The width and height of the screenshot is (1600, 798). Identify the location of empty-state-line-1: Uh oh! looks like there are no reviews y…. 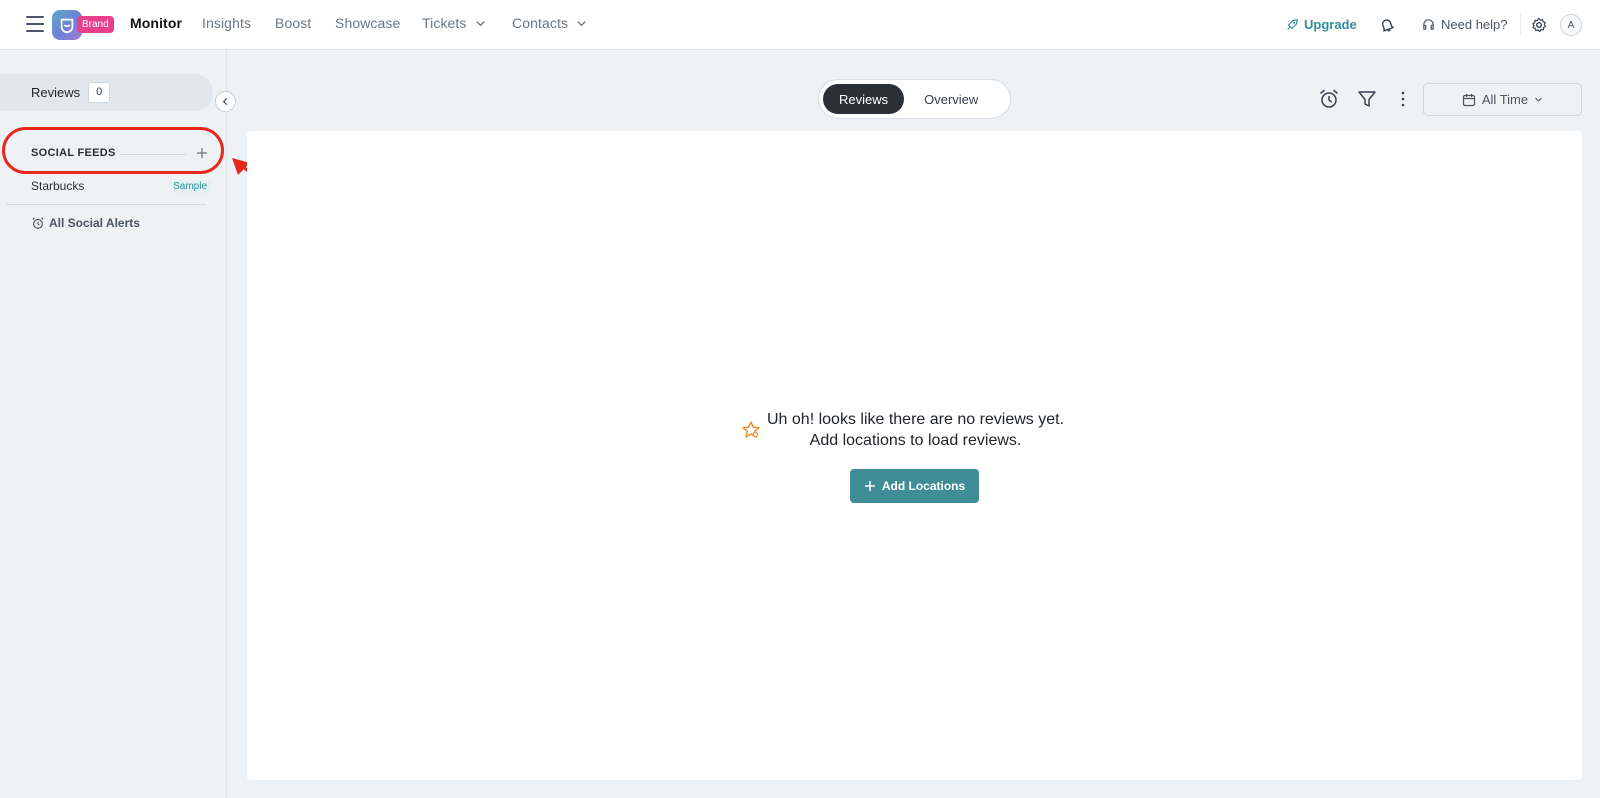
(916, 419).